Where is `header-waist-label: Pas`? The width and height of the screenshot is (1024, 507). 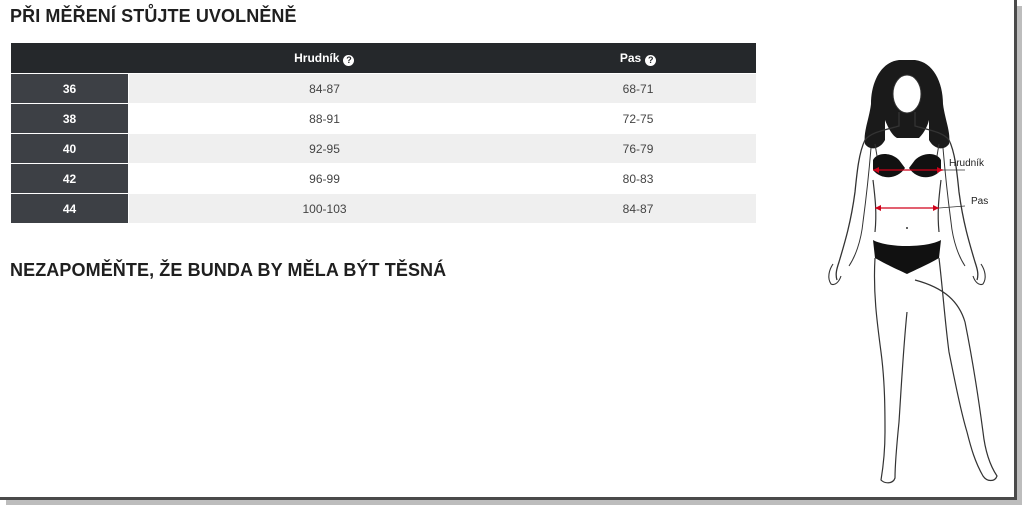 header-waist-label: Pas is located at coordinates (630, 57).